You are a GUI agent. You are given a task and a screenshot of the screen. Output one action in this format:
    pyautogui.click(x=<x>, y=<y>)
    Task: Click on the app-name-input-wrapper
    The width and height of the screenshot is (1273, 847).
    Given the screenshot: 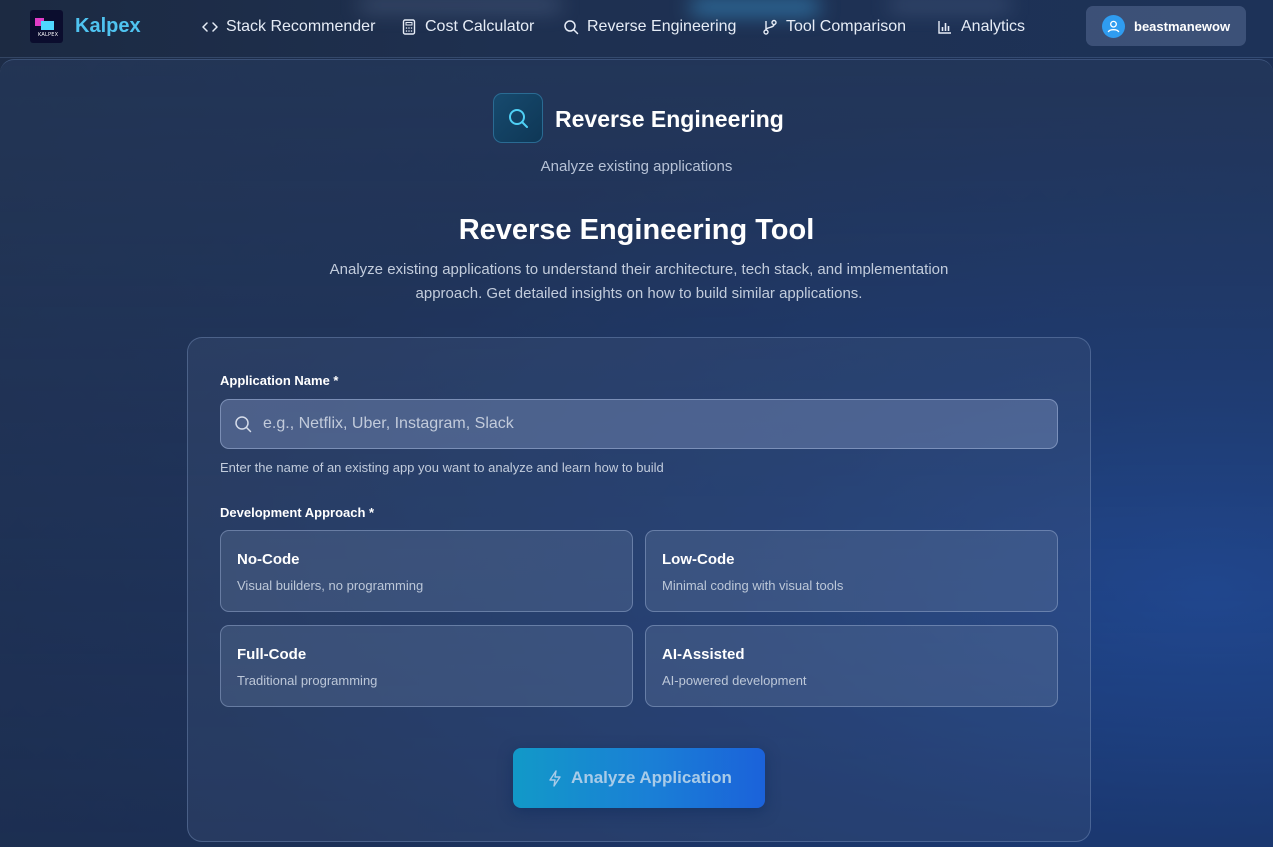 What is the action you would take?
    pyautogui.click(x=639, y=424)
    